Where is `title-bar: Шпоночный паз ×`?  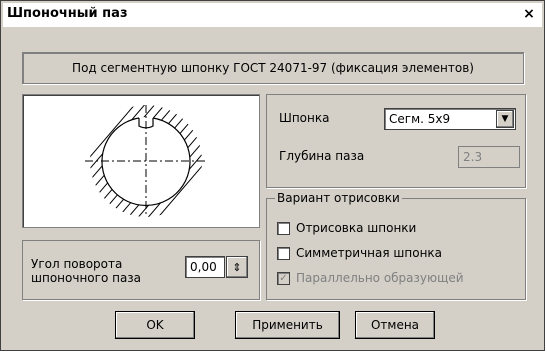
title-bar: Шпоночный паз × is located at coordinates (272, 15).